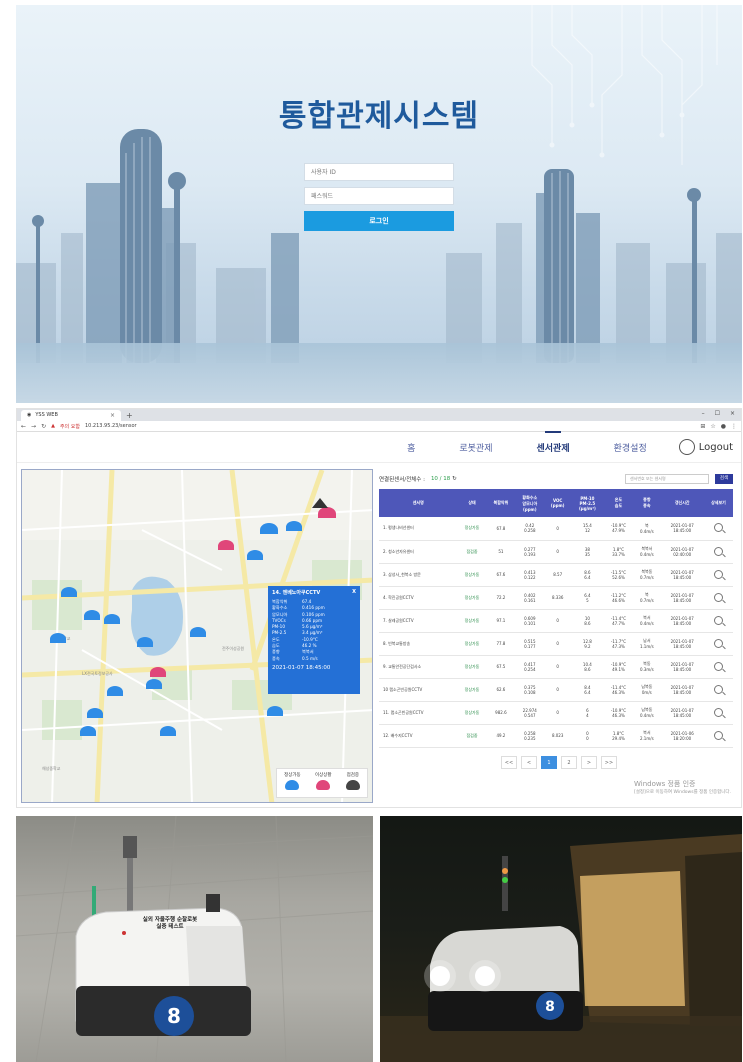 Image resolution: width=743 pixels, height=1062 pixels. I want to click on cell-voc: 8.023, so click(558, 736).